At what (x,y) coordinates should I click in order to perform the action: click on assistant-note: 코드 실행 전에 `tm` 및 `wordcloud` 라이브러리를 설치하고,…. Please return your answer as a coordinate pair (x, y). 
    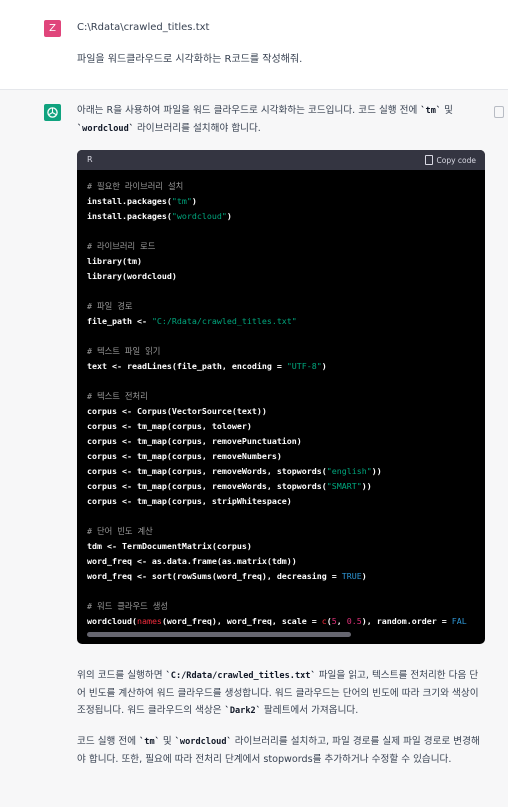
    Looking at the image, I should click on (278, 750).